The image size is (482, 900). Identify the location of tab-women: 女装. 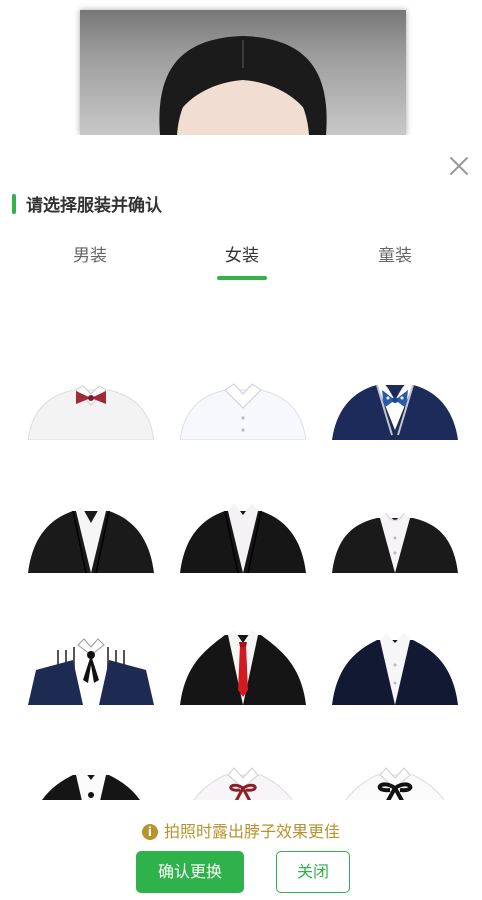
(242, 253).